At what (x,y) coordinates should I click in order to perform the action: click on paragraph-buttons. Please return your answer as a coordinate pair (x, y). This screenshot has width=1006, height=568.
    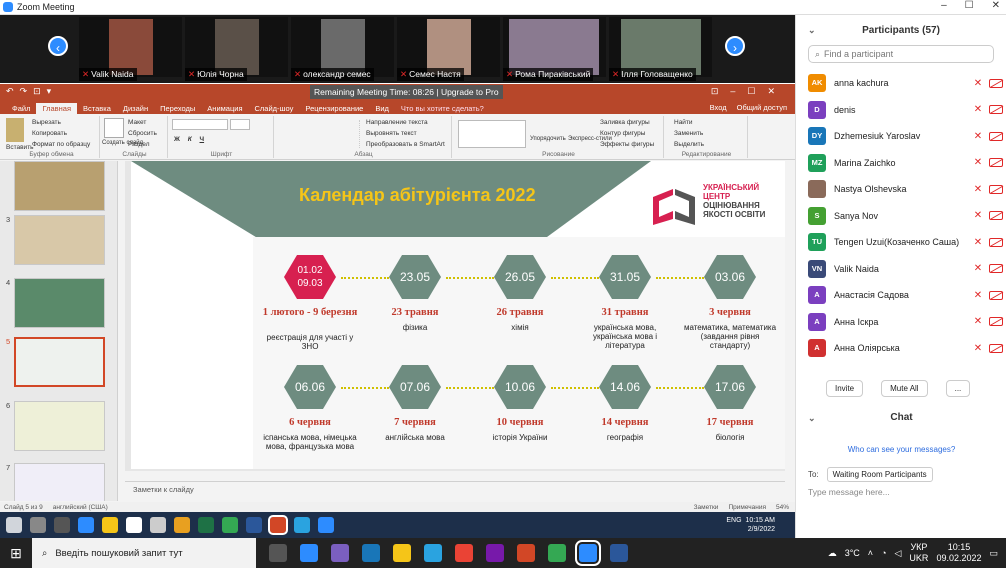
    Looking at the image, I should click on (320, 134).